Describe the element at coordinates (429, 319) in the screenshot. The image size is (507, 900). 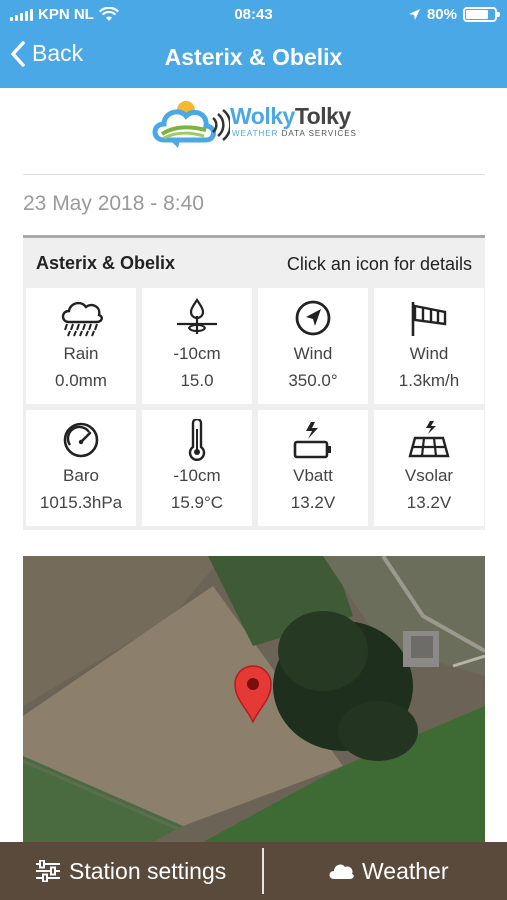
I see `windsock-icon` at that location.